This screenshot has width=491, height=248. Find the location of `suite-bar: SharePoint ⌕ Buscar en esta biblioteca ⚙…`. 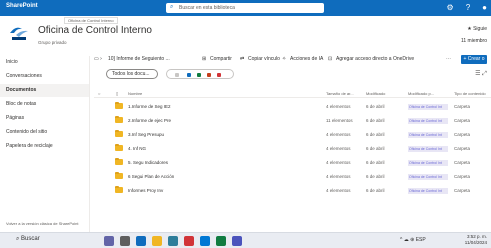

suite-bar: SharePoint ⌕ Buscar en esta biblioteca ⚙… is located at coordinates (245, 8).